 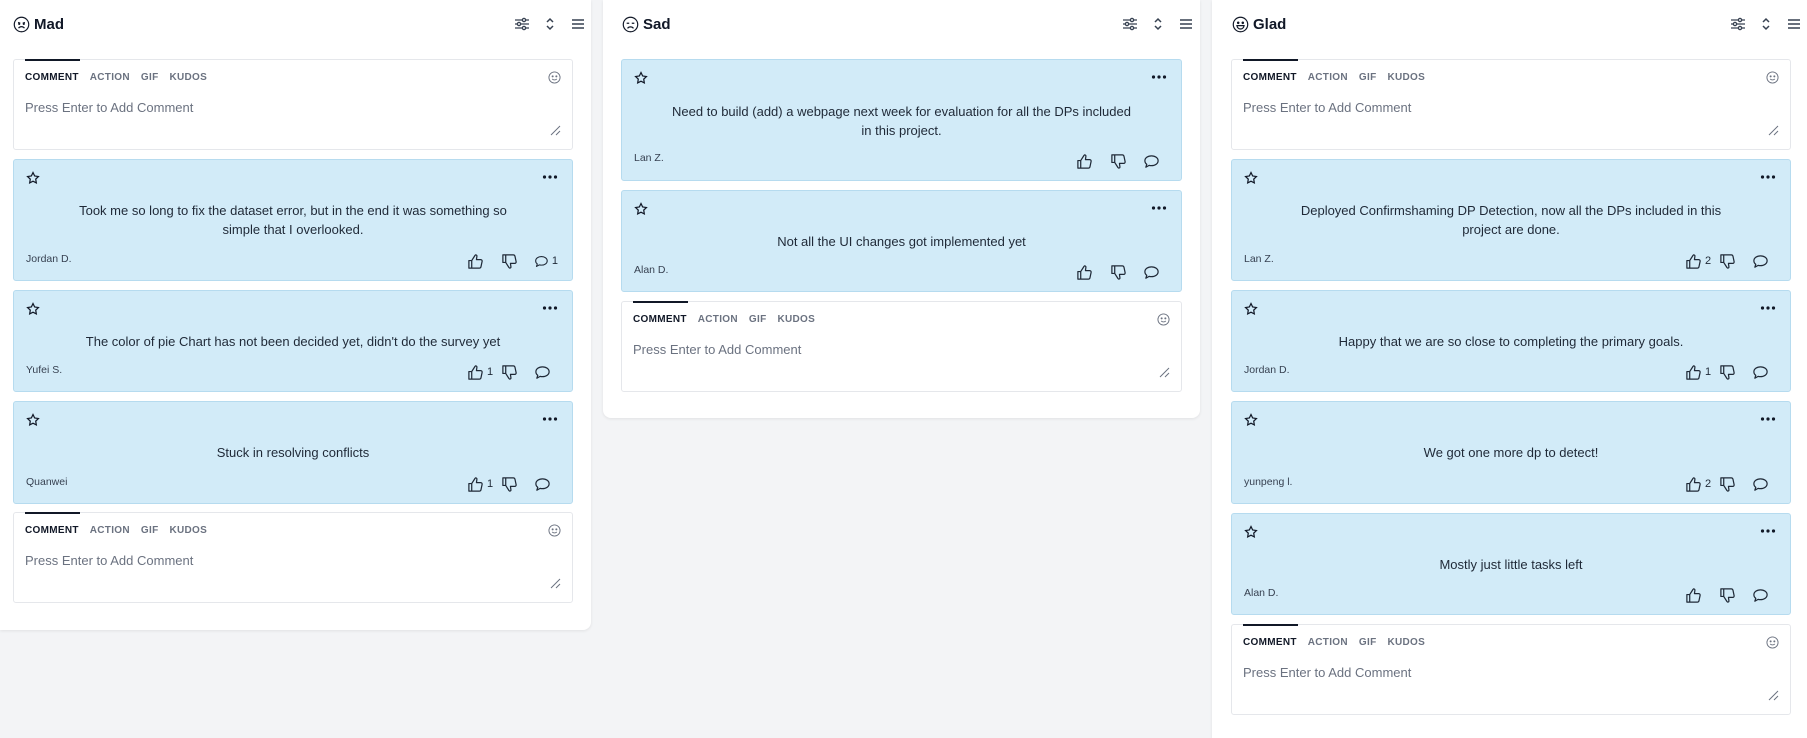 I want to click on card: Mostly just little tasks left Alan D., so click(x=1511, y=564).